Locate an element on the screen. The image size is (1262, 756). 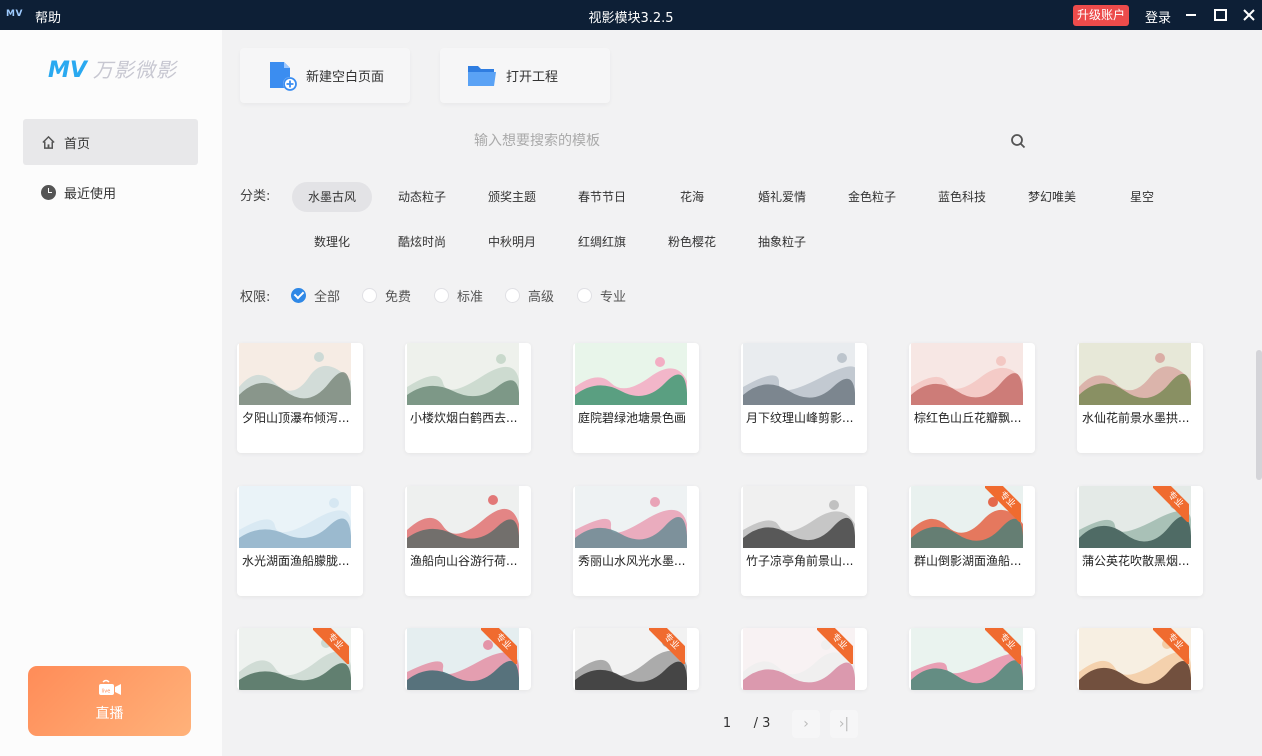
login-button: 登录 is located at coordinates (1158, 16).